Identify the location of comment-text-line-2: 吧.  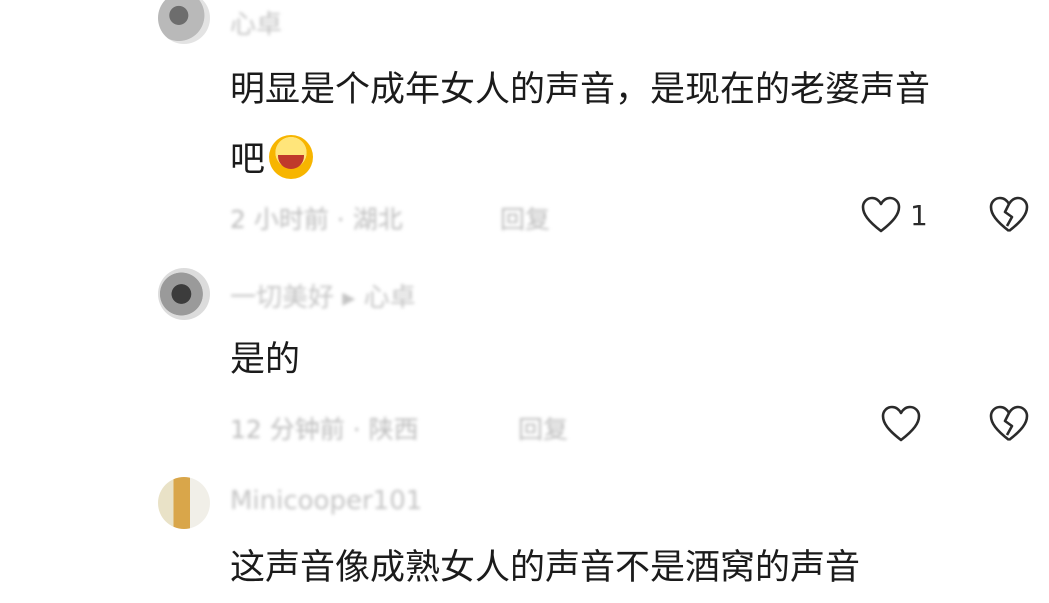
(580, 160).